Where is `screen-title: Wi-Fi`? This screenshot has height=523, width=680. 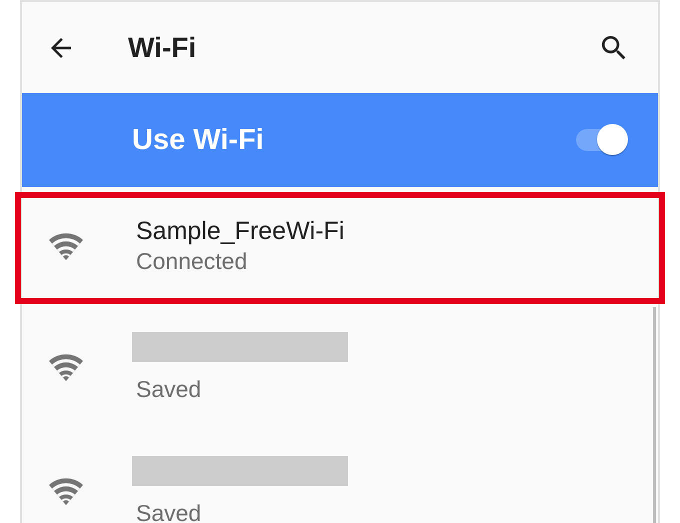
screen-title: Wi-Fi is located at coordinates (163, 48).